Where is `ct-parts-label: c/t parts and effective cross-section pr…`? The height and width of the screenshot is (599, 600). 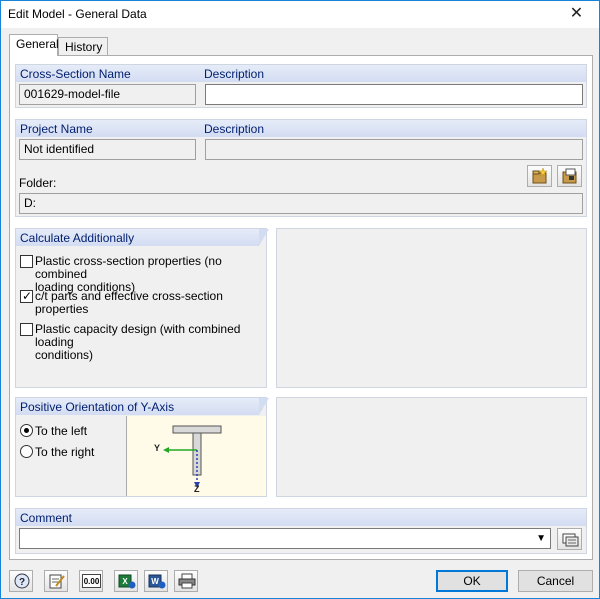 ct-parts-label: c/t parts and effective cross-section pr… is located at coordinates (129, 302).